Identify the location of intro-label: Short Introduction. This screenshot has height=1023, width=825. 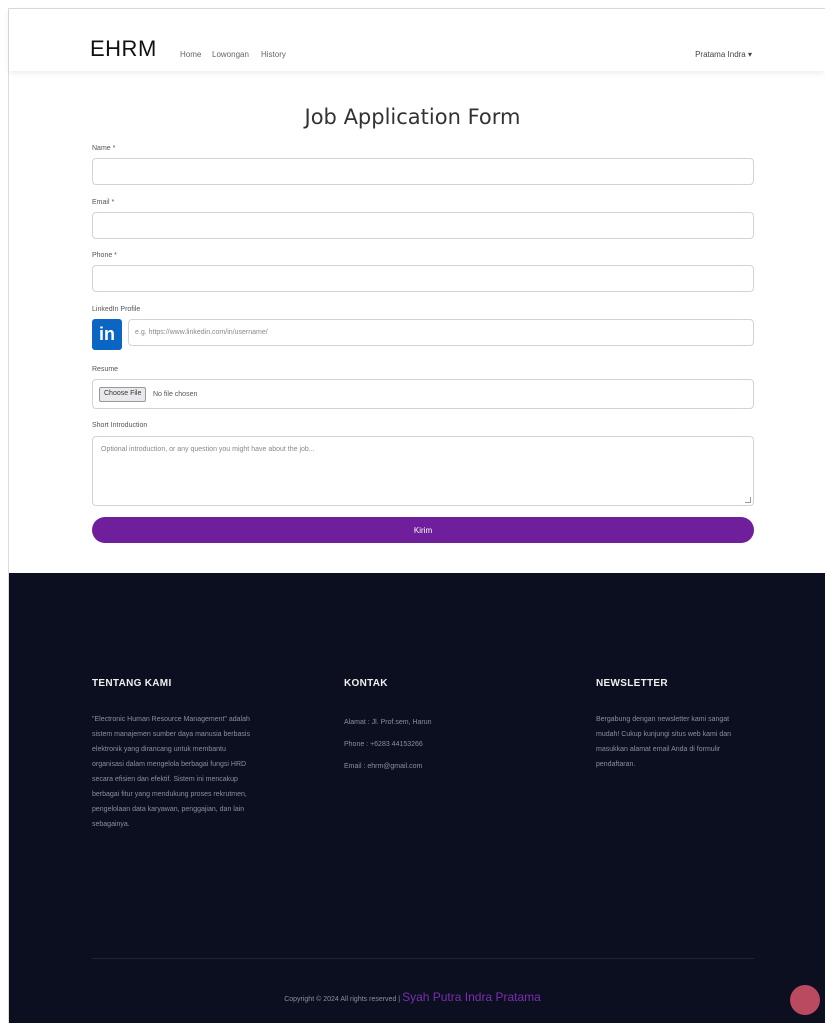
(120, 425).